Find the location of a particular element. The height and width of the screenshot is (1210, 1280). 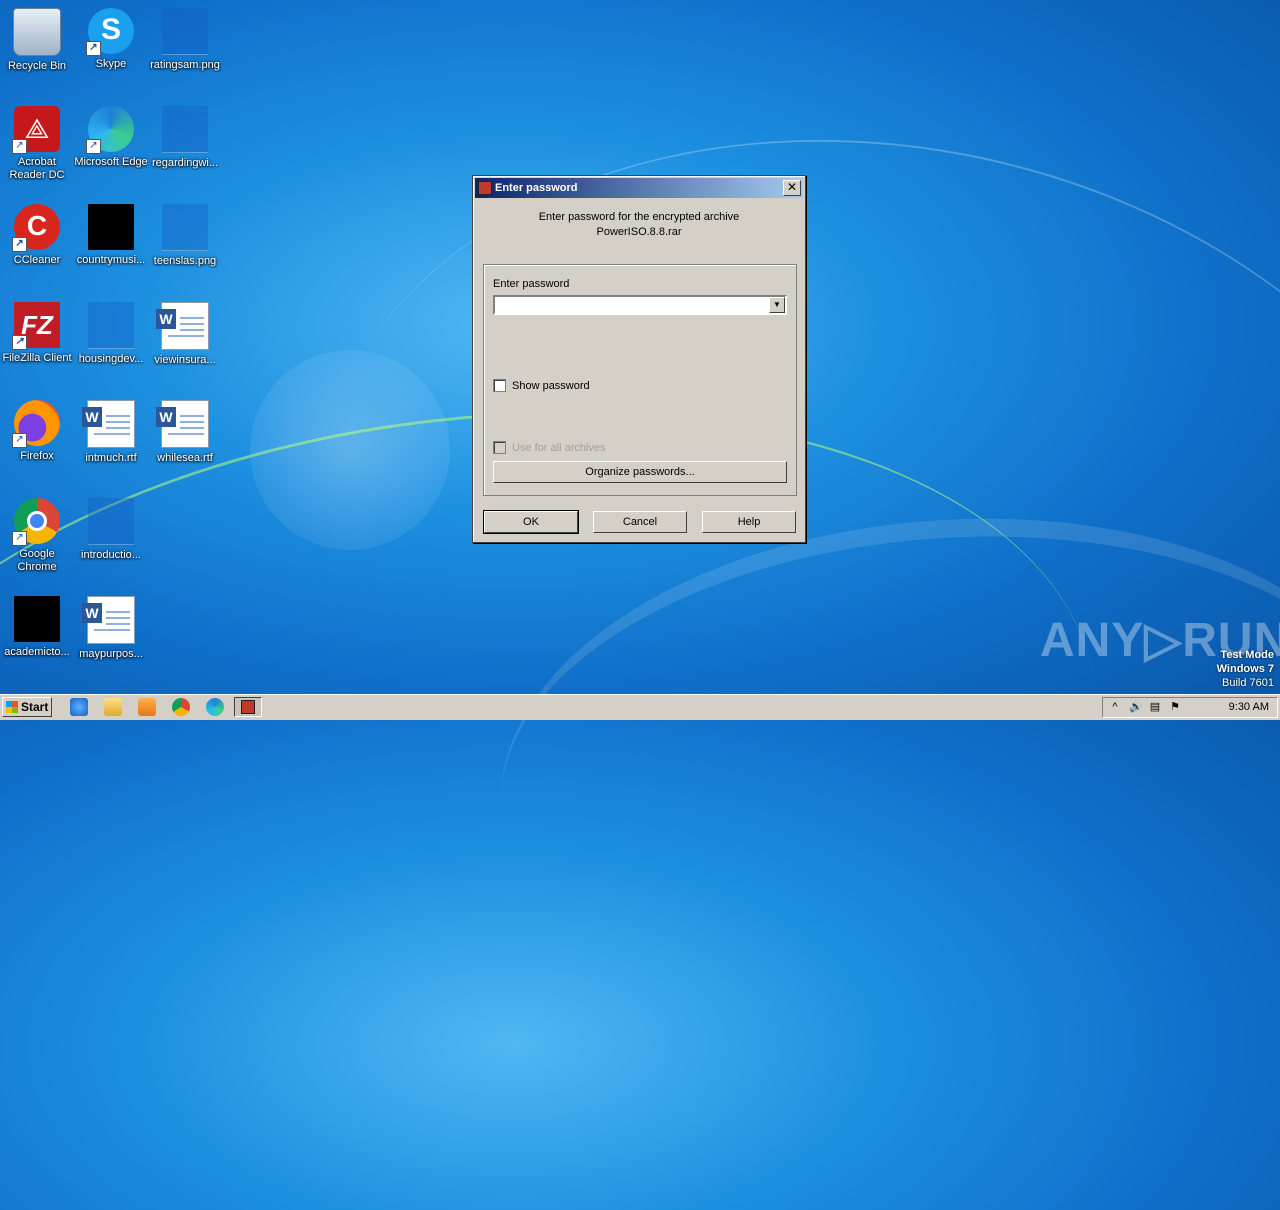

desktop-icon-label: whilesea.rtf is located at coordinates (185, 458).